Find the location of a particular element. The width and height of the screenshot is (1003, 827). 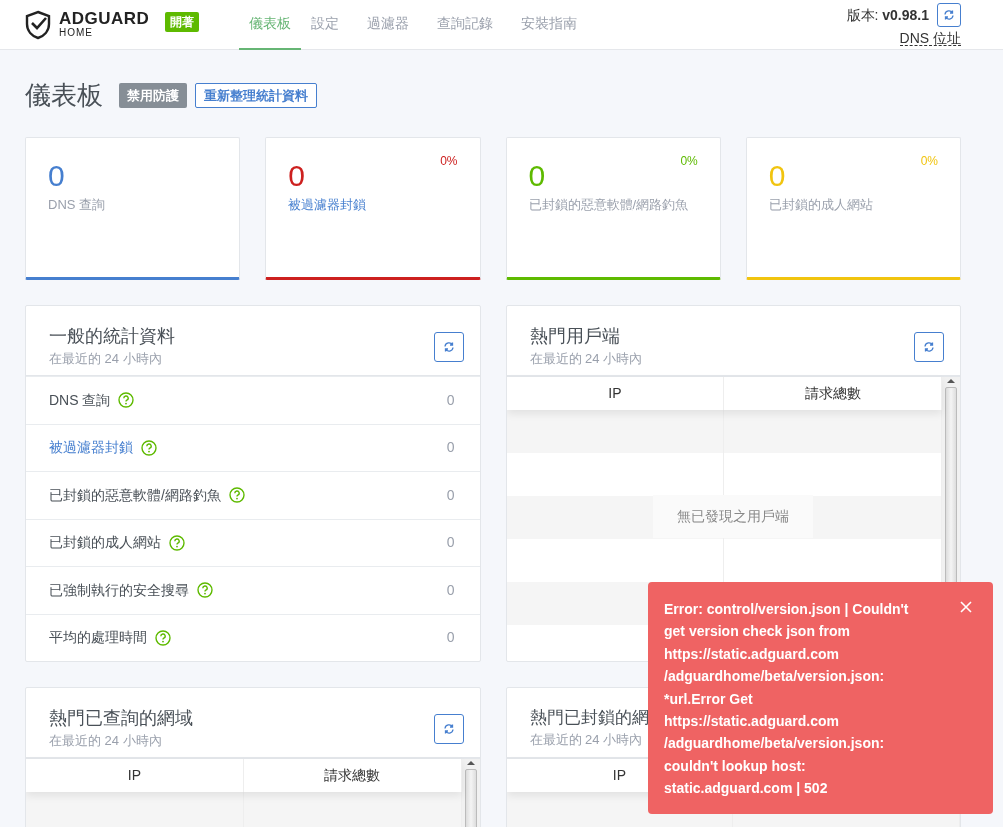

brand-subtitle: HOME is located at coordinates (76, 33).